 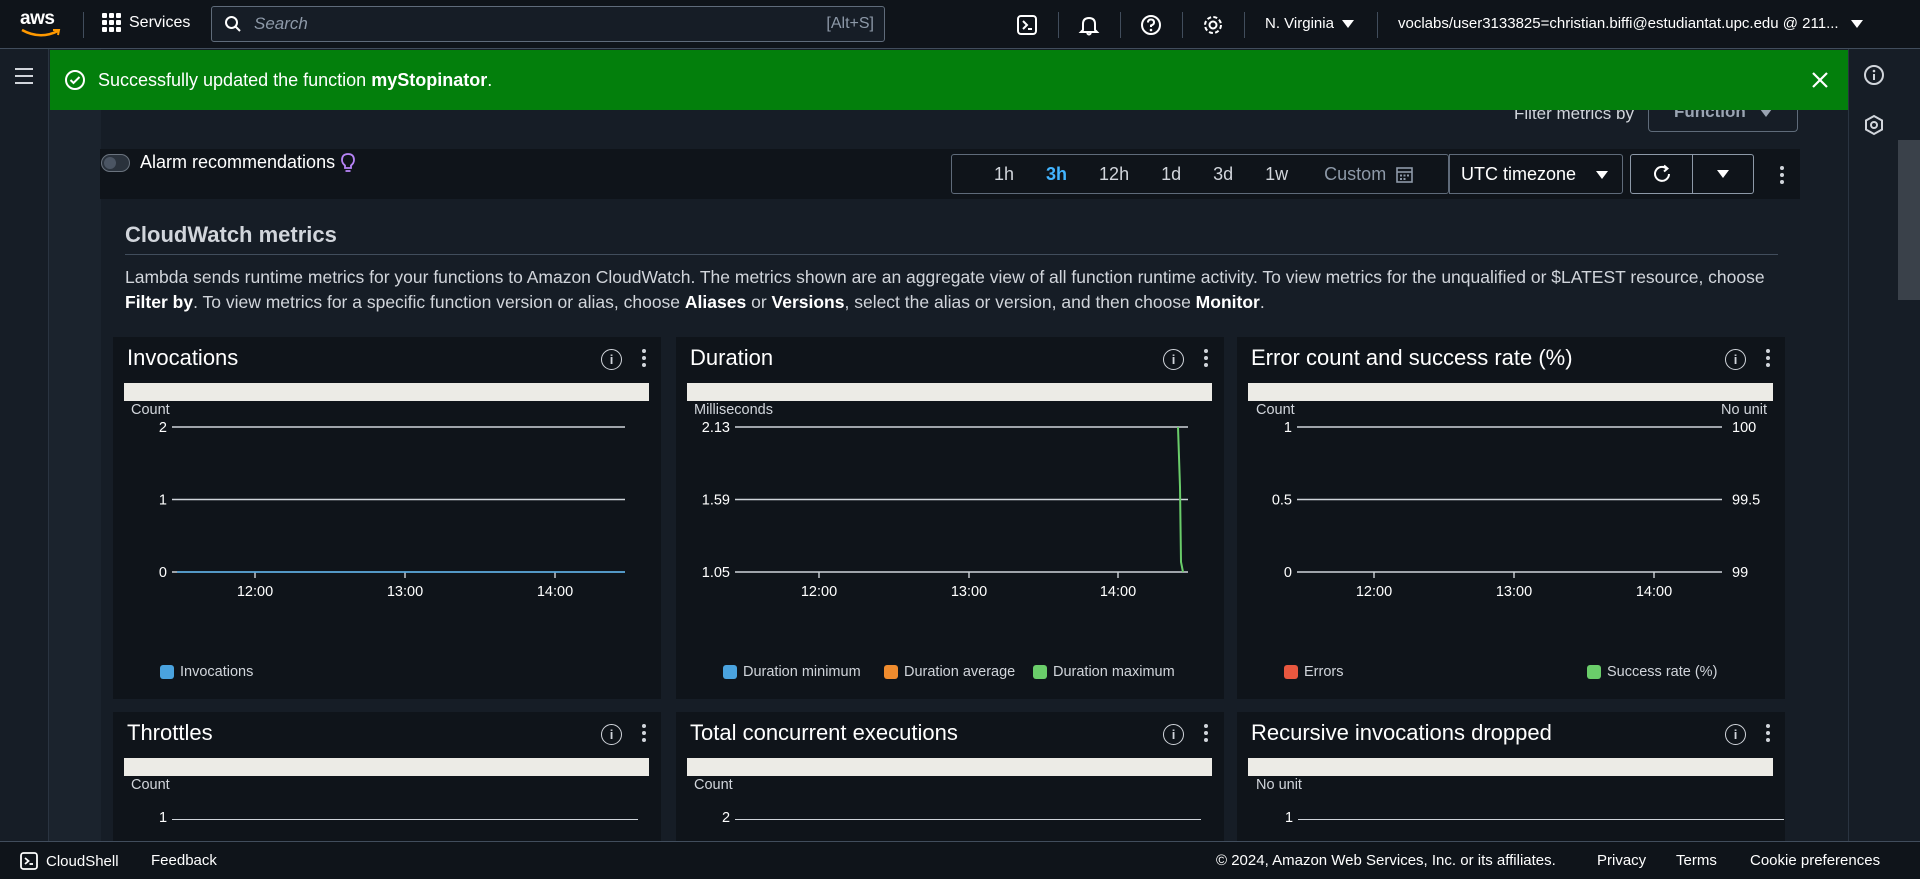 I want to click on timezone-label: UTC timezone, so click(x=1519, y=173).